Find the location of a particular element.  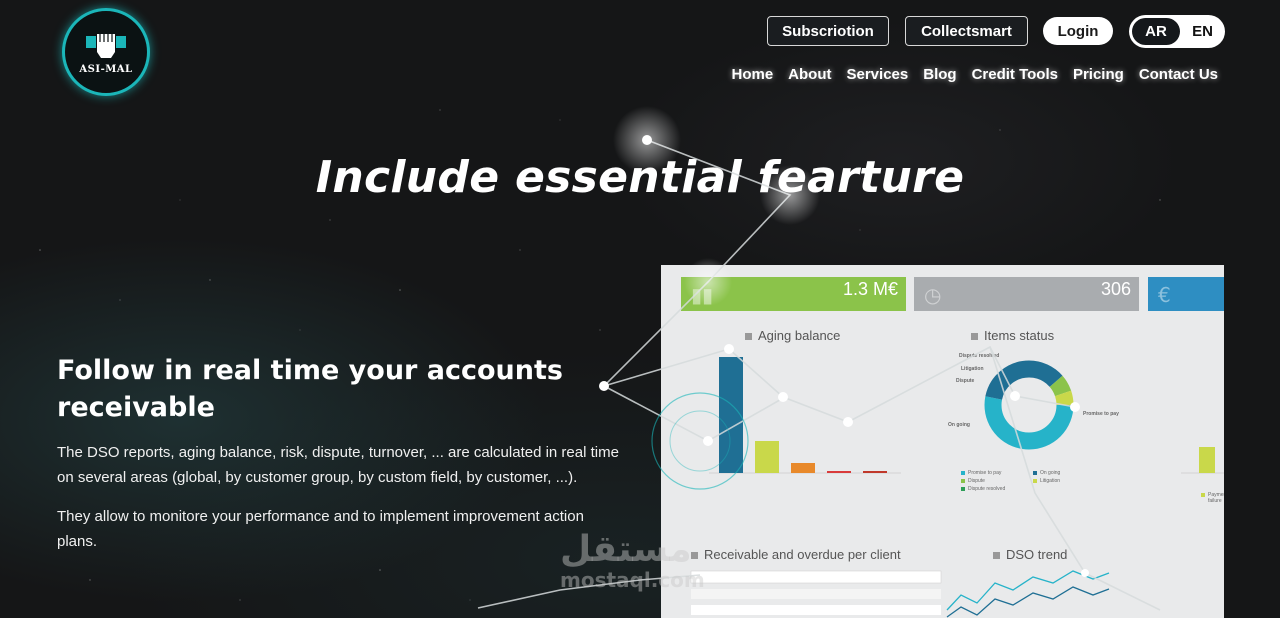

watermark-arabic: مستقل is located at coordinates (626, 549).